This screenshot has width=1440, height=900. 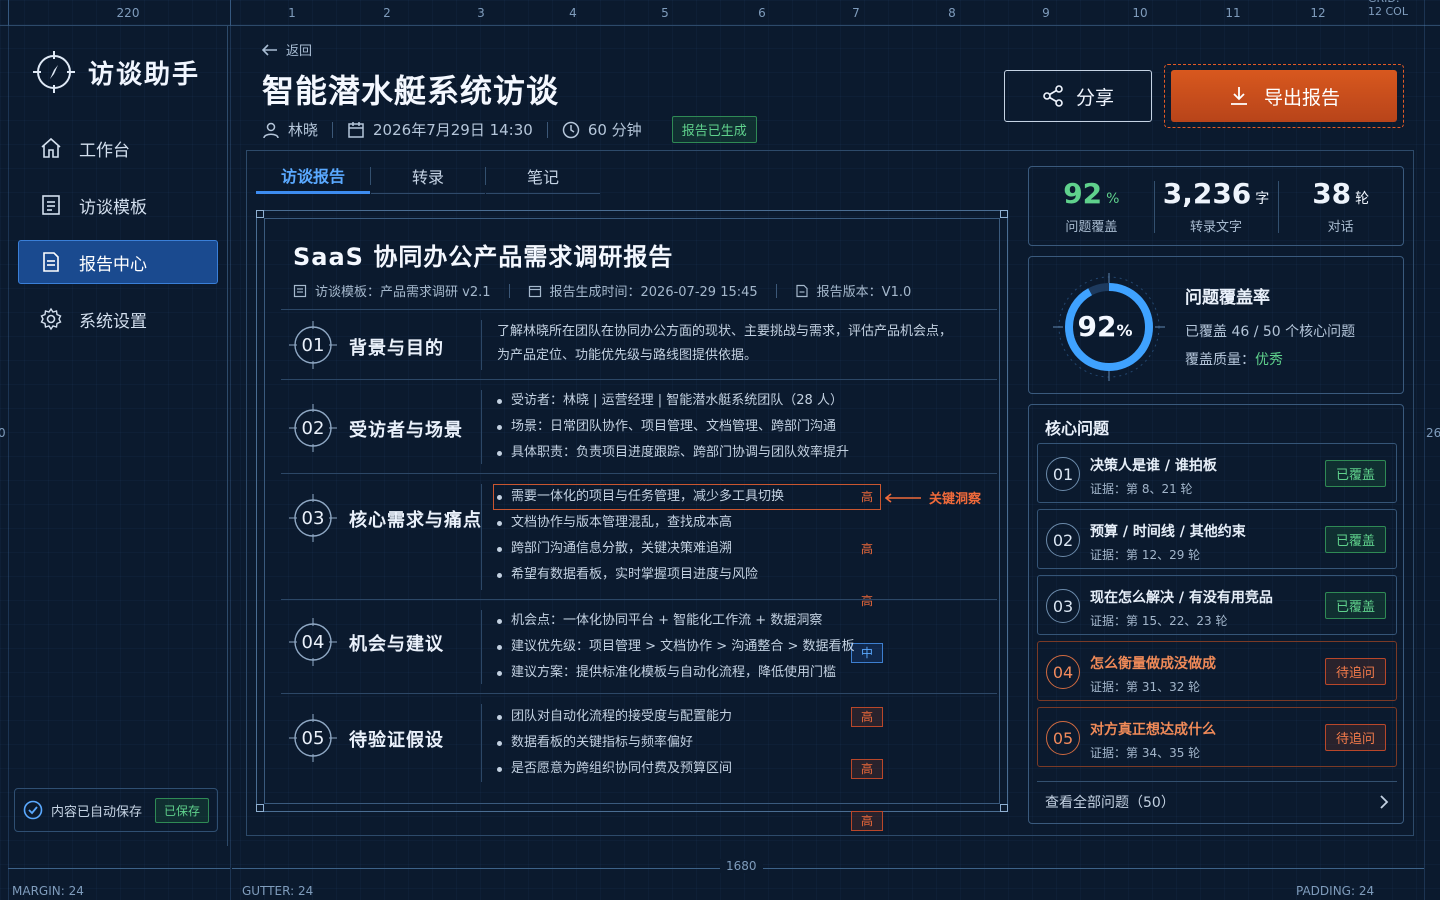 What do you see at coordinates (54, 72) in the screenshot?
I see `crosshair-compass-icon` at bounding box center [54, 72].